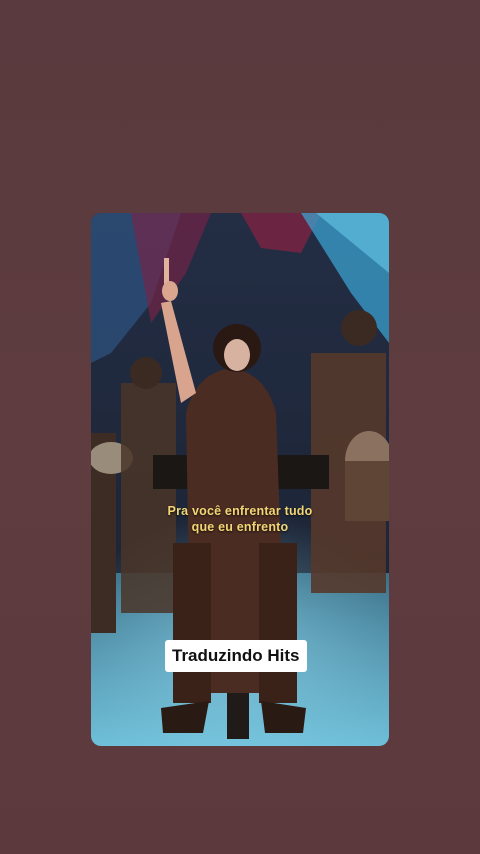 The height and width of the screenshot is (854, 480). What do you see at coordinates (236, 656) in the screenshot?
I see `brand-label: Traduzindo Hits` at bounding box center [236, 656].